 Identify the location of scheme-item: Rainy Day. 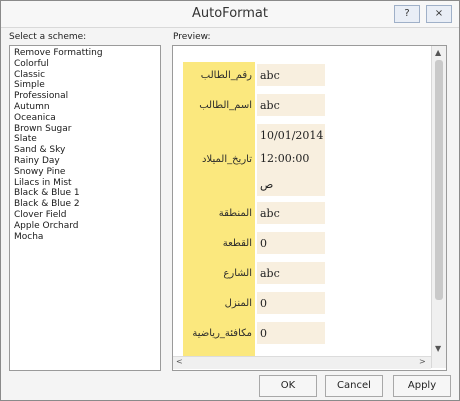
(85, 161).